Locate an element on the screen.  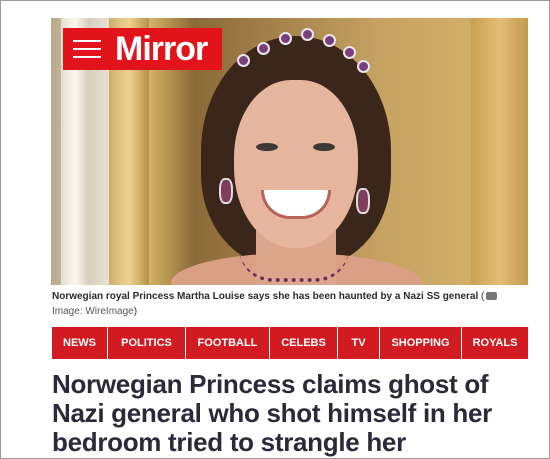
nav-item-royals: ROYALS is located at coordinates (495, 343).